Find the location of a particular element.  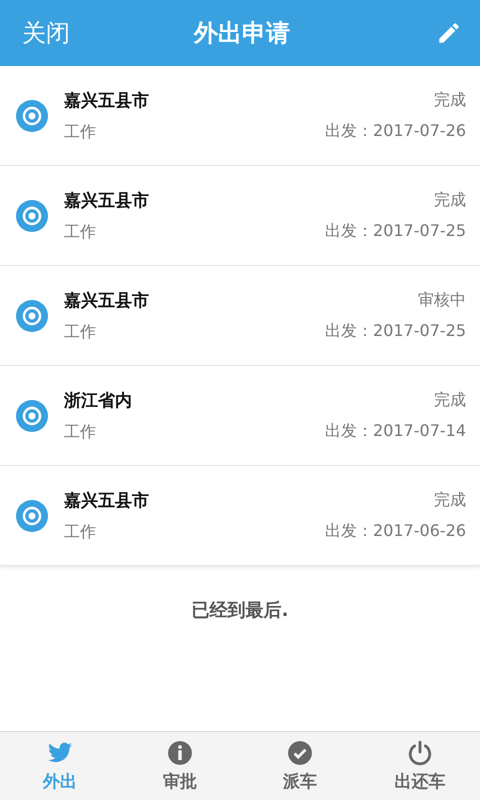

tab: 审批 is located at coordinates (180, 766).